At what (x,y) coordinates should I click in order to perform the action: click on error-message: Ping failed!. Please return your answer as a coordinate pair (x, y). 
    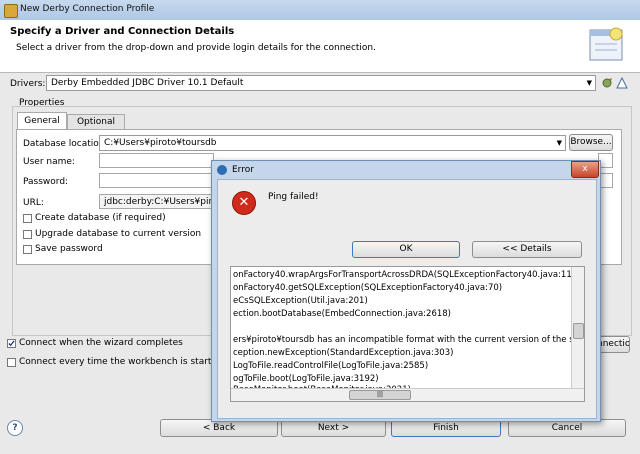
    Looking at the image, I should click on (293, 197).